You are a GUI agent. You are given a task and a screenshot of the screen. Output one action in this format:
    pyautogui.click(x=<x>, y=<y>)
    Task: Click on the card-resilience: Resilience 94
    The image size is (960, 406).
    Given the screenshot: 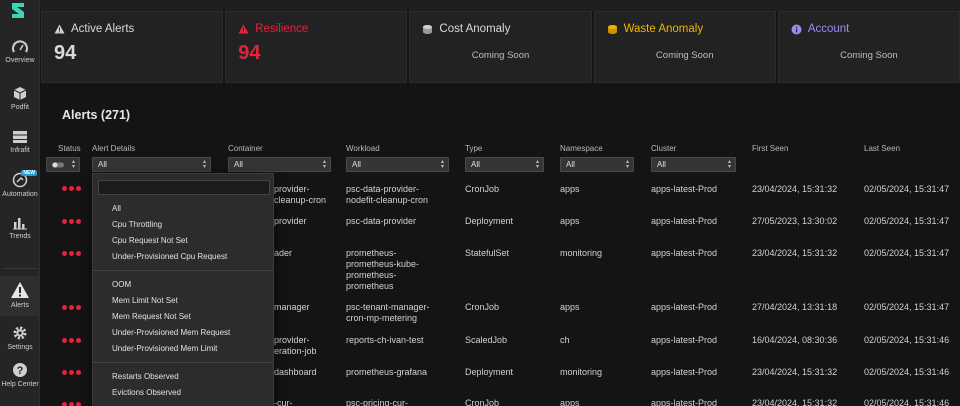 What is the action you would take?
    pyautogui.click(x=316, y=47)
    